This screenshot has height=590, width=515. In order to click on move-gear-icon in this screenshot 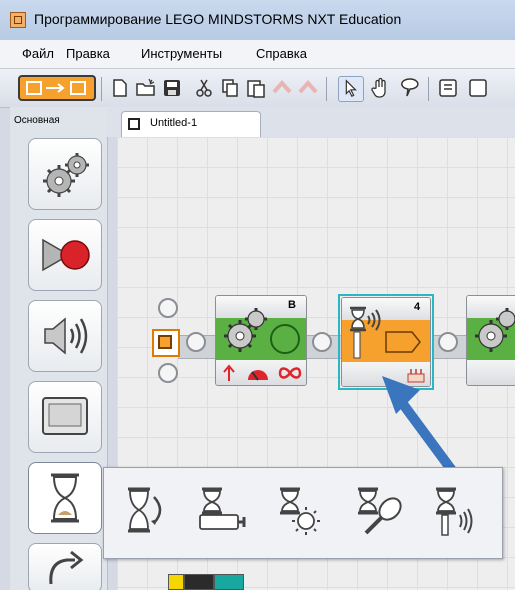, I will do `click(65, 174)`.